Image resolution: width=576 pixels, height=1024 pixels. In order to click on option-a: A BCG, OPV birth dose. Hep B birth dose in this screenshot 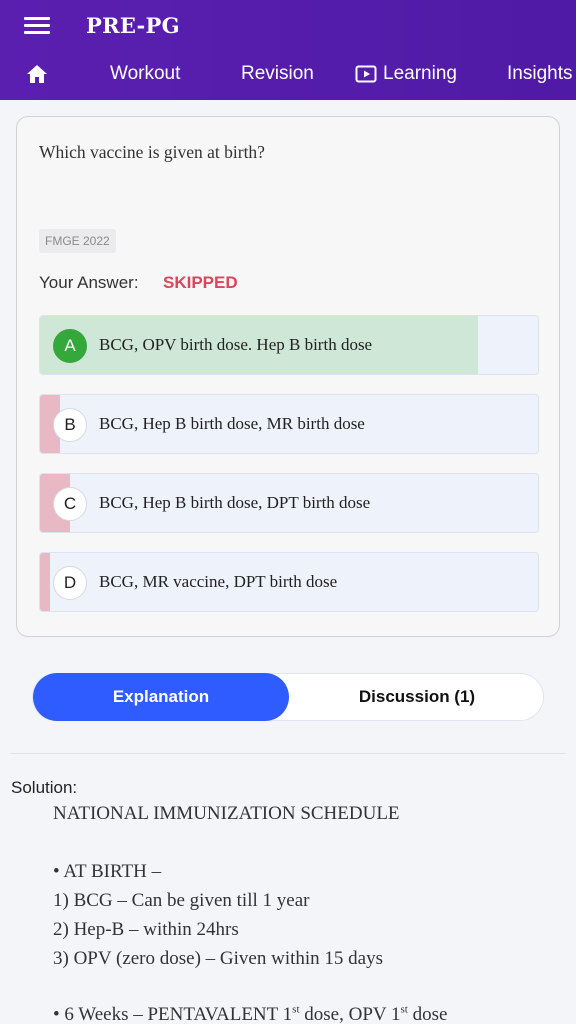, I will do `click(289, 345)`.